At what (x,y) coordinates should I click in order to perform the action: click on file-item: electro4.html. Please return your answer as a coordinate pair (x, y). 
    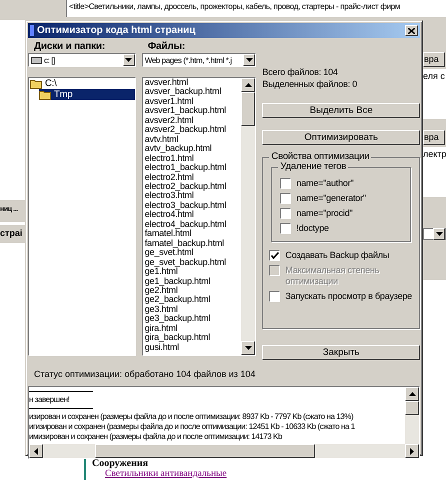
    Looking at the image, I should click on (193, 215).